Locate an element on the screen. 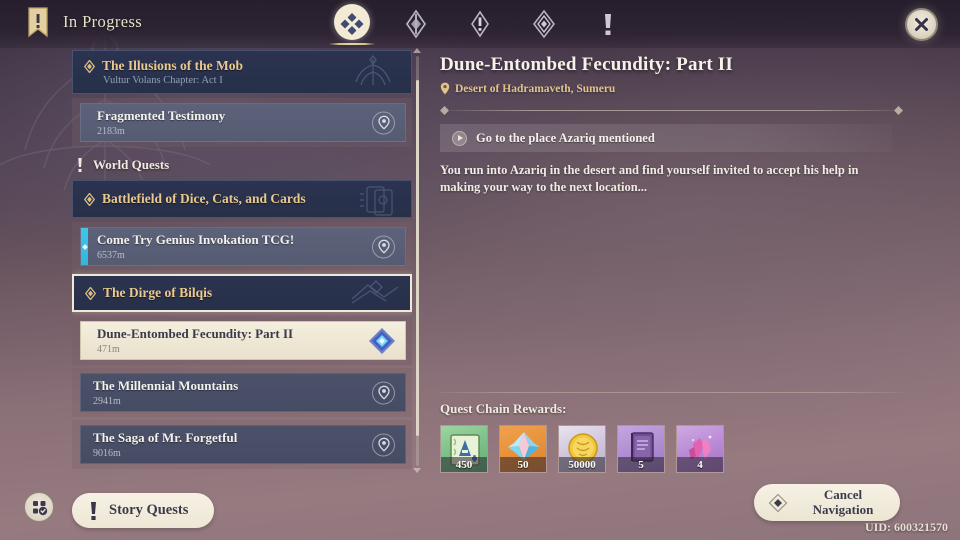 The height and width of the screenshot is (540, 960). reward-mystic-ore: 4 is located at coordinates (700, 449).